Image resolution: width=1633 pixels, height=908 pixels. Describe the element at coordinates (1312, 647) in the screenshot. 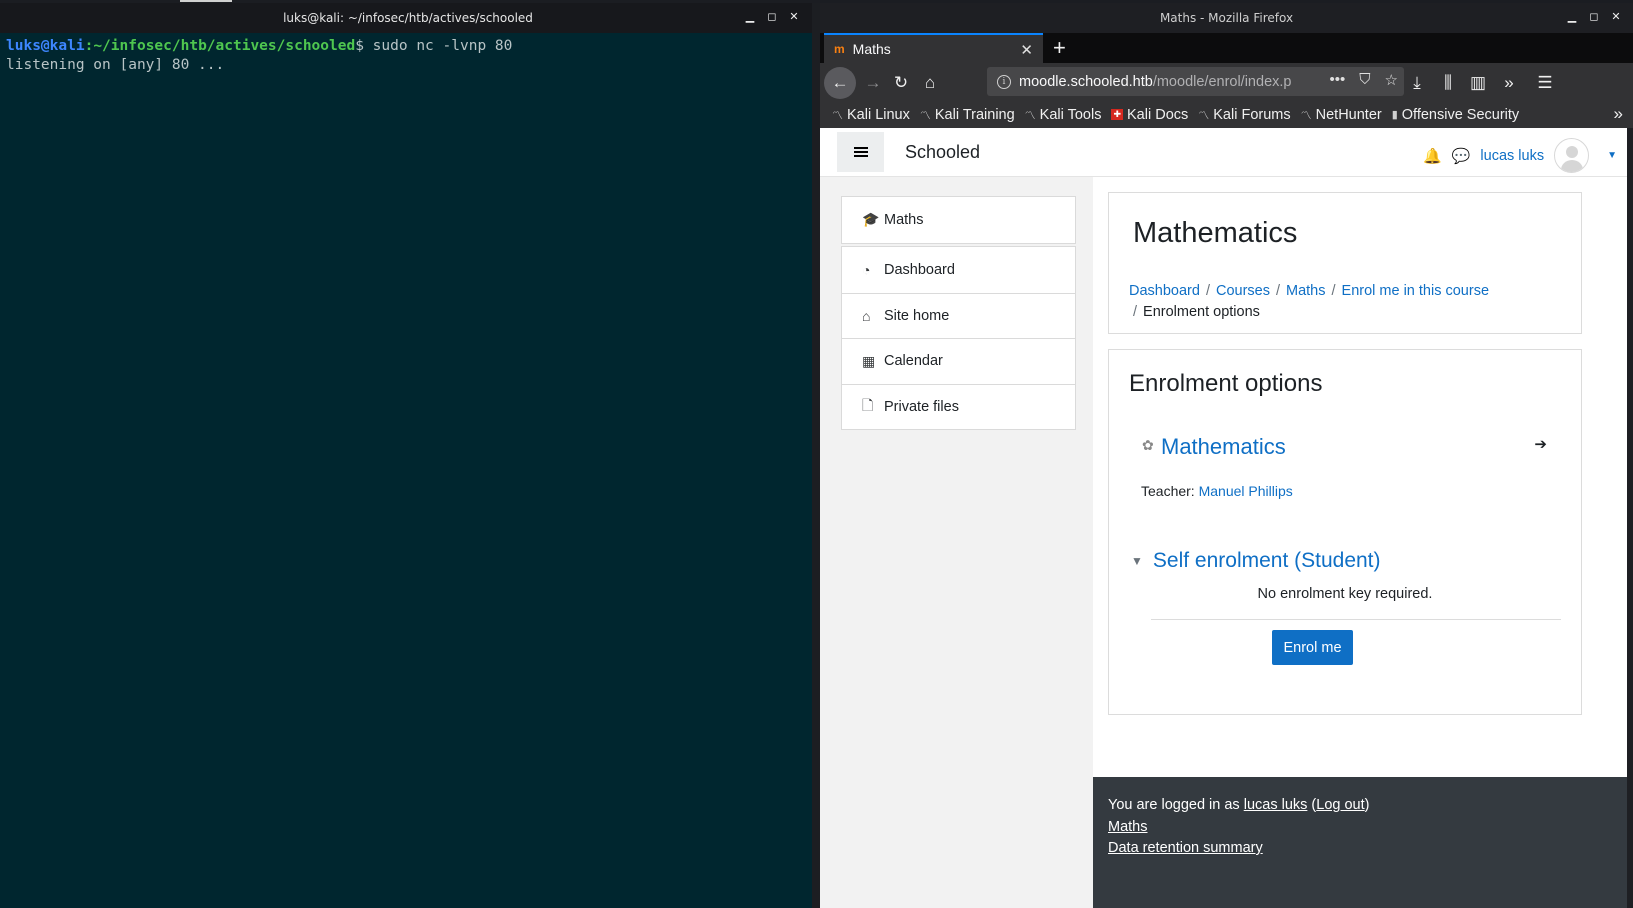

I see `enrol-me-button: Enrol me` at that location.